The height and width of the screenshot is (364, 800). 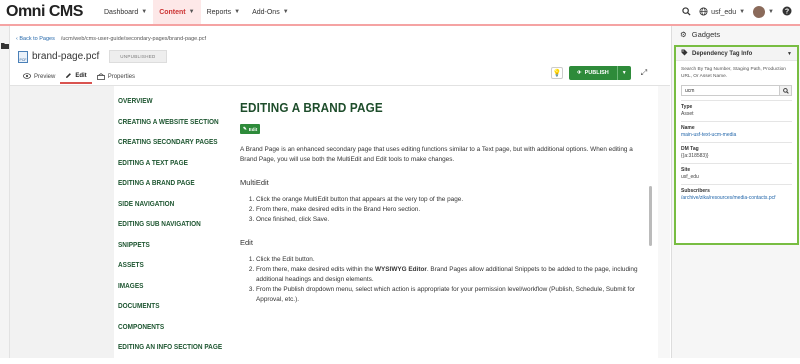 I want to click on top-right-tools: usf_edu ▼ ▼ ?, so click(x=737, y=12).